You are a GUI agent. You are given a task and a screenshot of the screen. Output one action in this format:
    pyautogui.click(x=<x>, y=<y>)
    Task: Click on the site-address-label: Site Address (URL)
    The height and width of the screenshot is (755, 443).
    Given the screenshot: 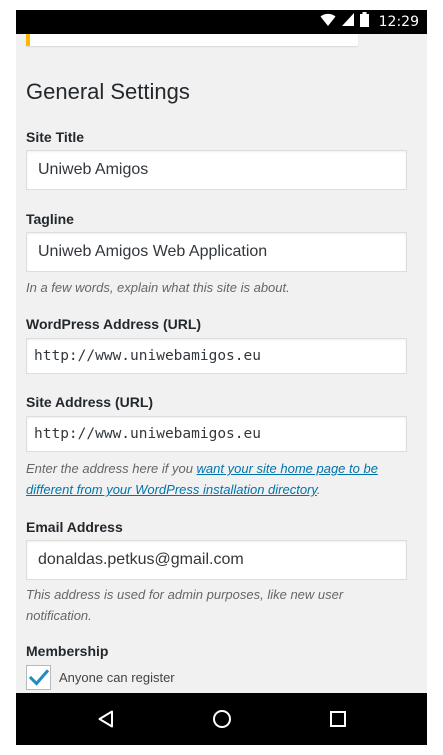 What is the action you would take?
    pyautogui.click(x=90, y=402)
    